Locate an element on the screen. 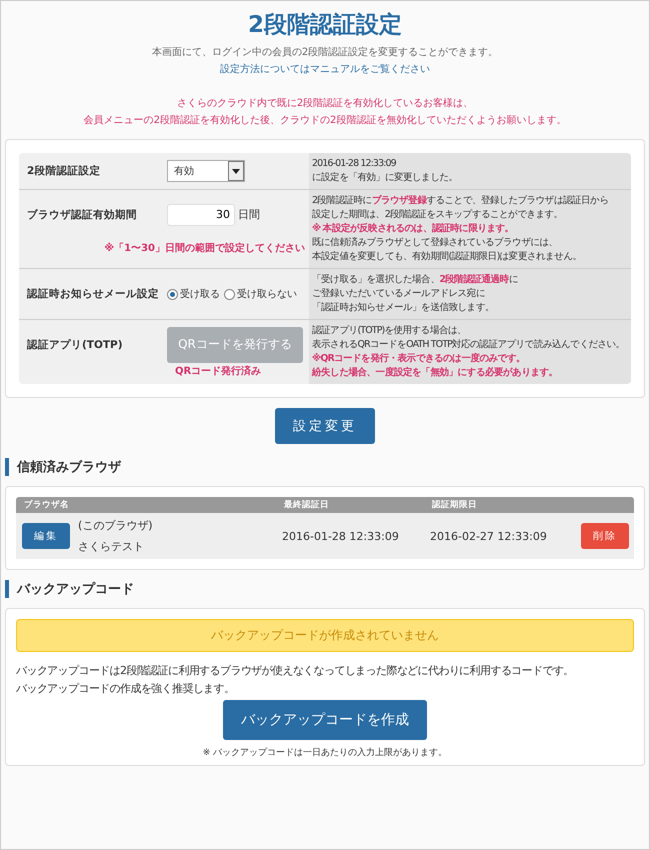 The width and height of the screenshot is (650, 850). description-text: バックアップコードの作成を強く推奨します。 is located at coordinates (126, 689).